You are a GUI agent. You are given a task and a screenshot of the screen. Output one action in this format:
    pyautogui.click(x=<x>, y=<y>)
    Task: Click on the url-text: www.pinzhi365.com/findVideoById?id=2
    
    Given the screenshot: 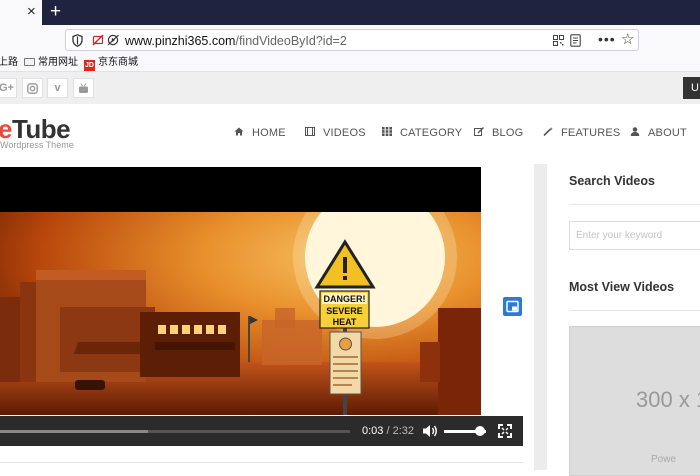 What is the action you would take?
    pyautogui.click(x=236, y=41)
    